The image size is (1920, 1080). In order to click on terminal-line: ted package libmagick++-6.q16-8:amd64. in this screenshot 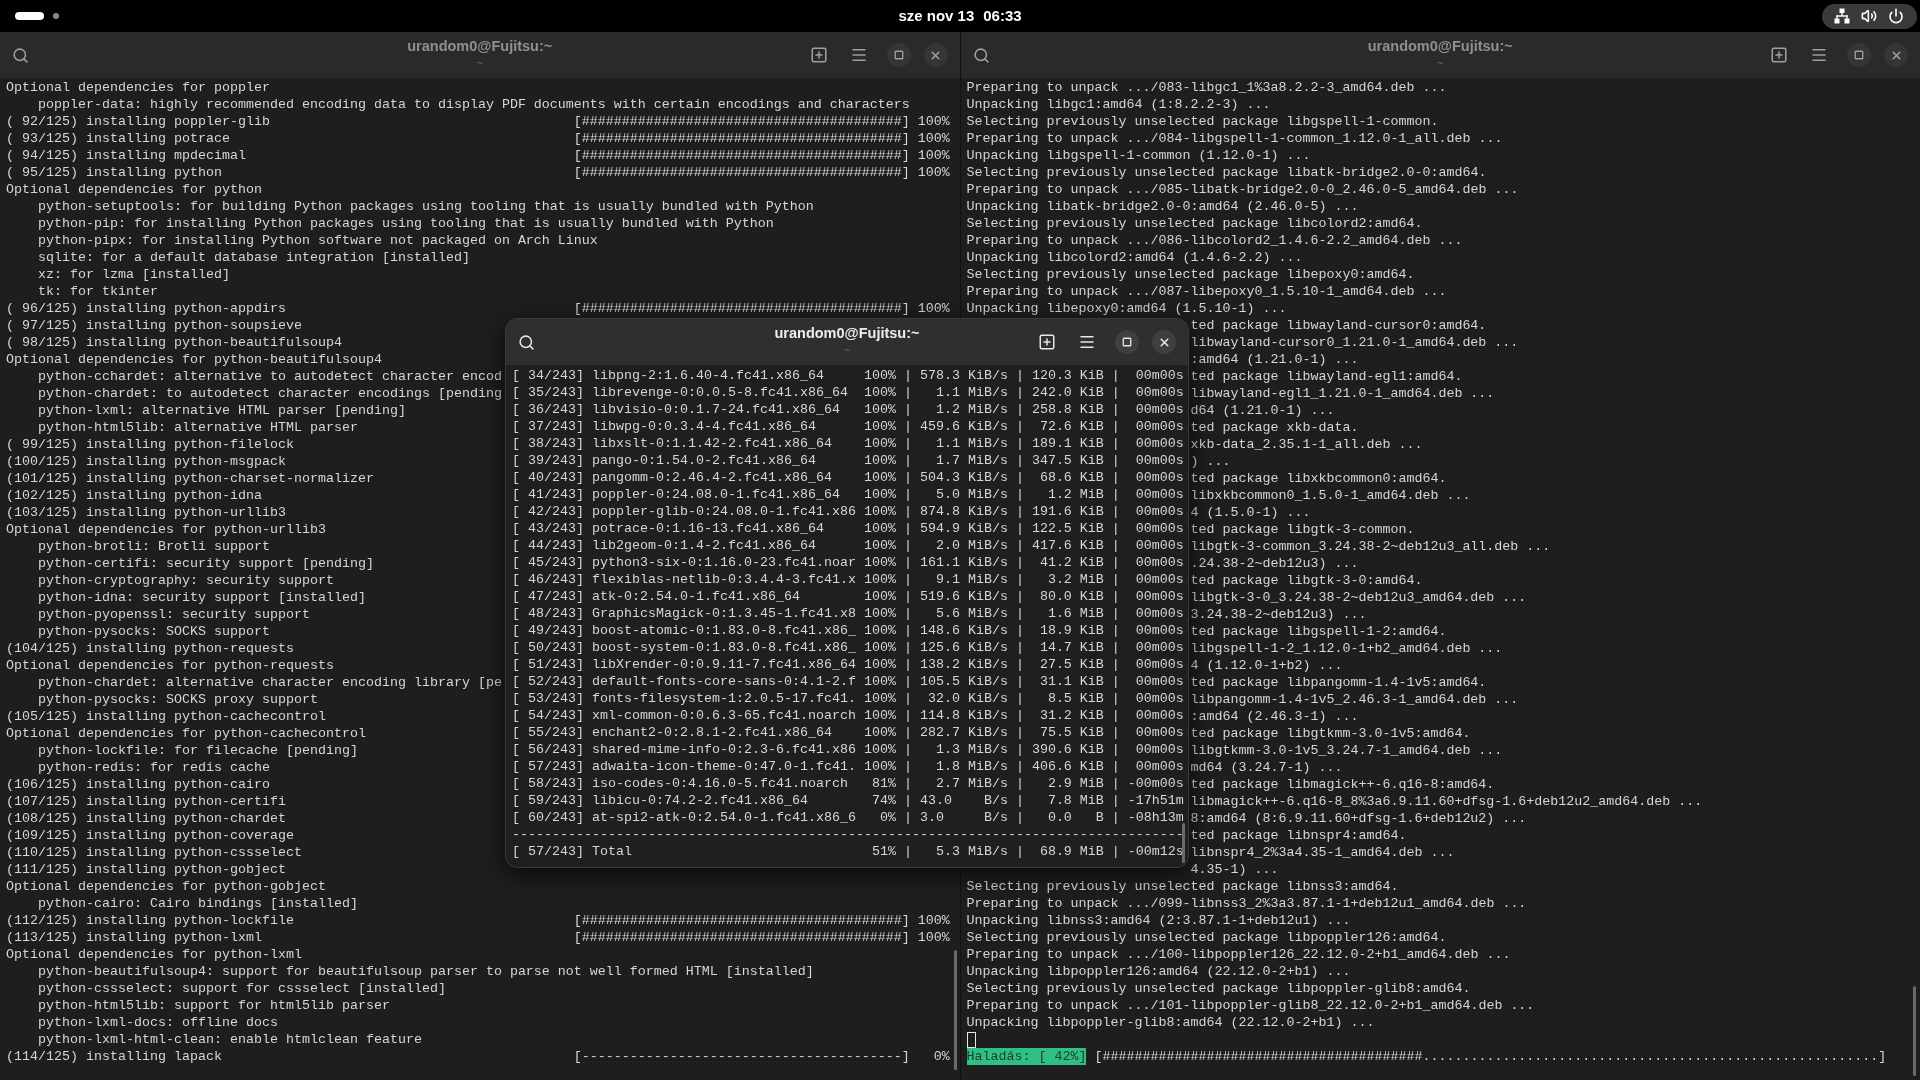, I will do `click(1342, 784)`.